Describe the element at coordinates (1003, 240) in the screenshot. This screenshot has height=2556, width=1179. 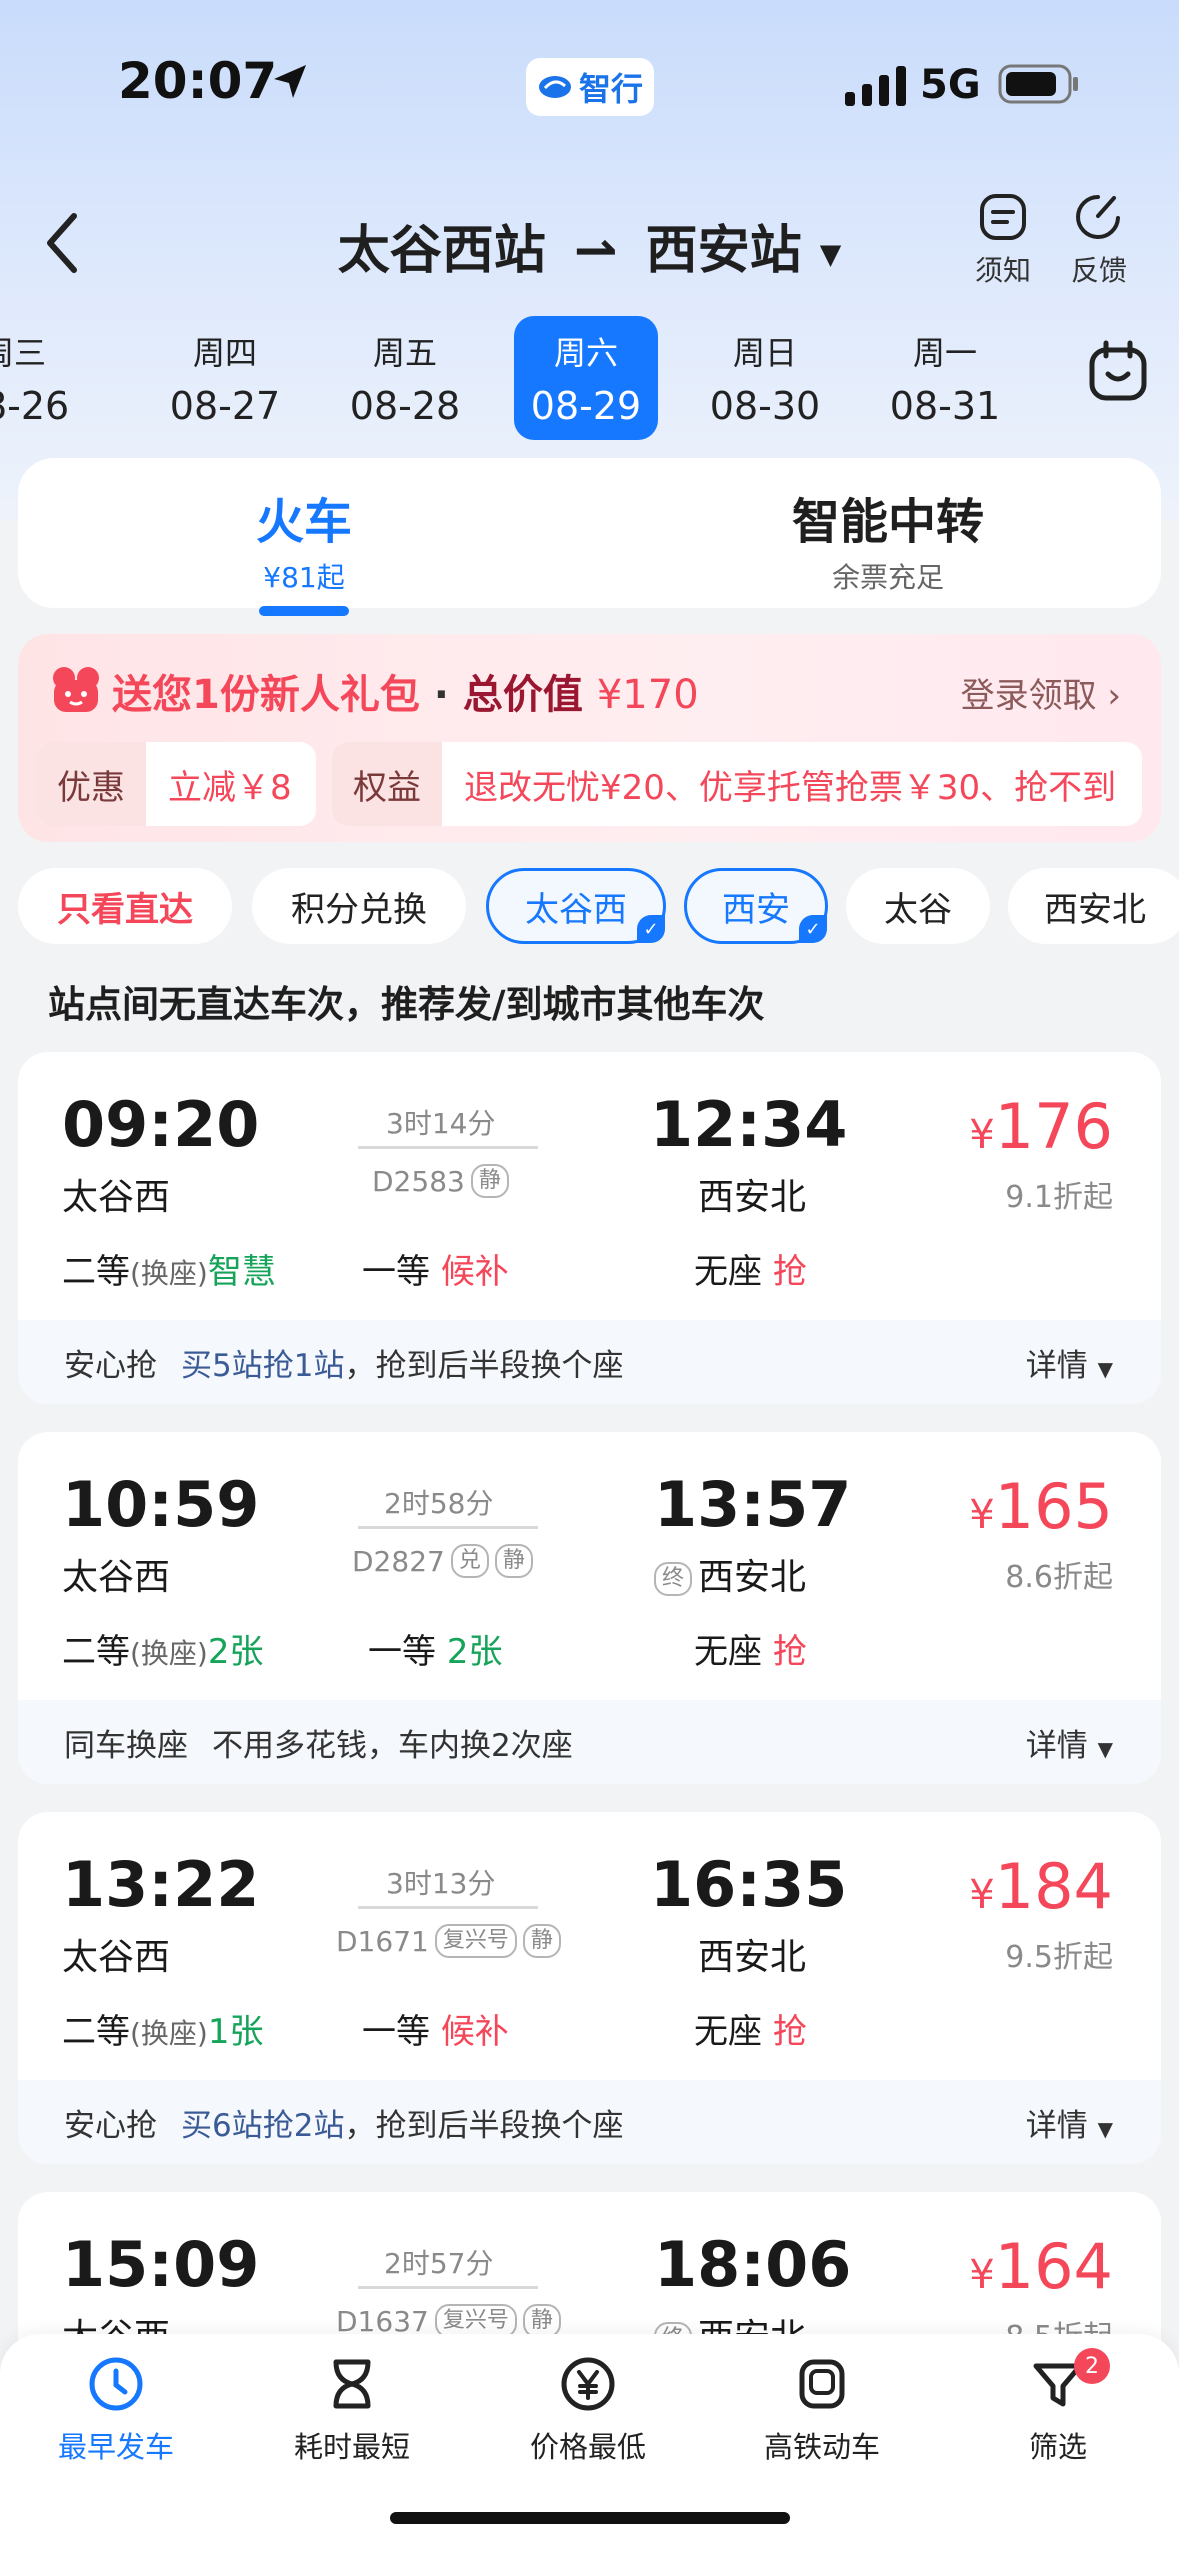
I see `notice-button: 须知` at that location.